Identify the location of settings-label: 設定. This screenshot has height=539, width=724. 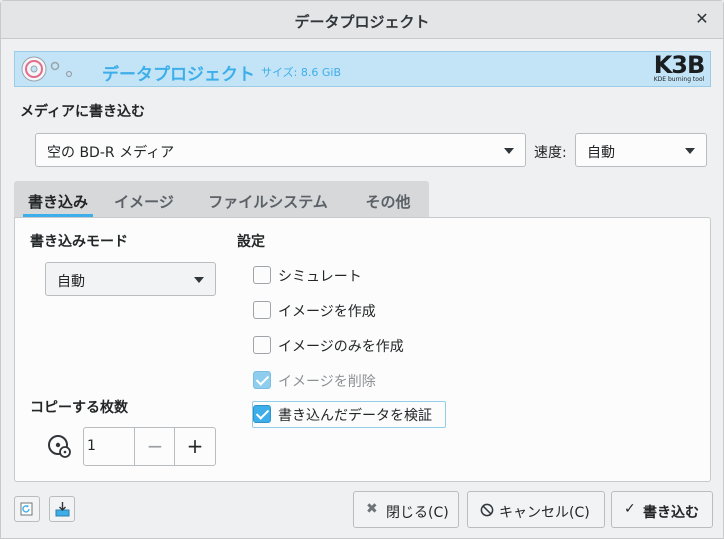
(251, 242).